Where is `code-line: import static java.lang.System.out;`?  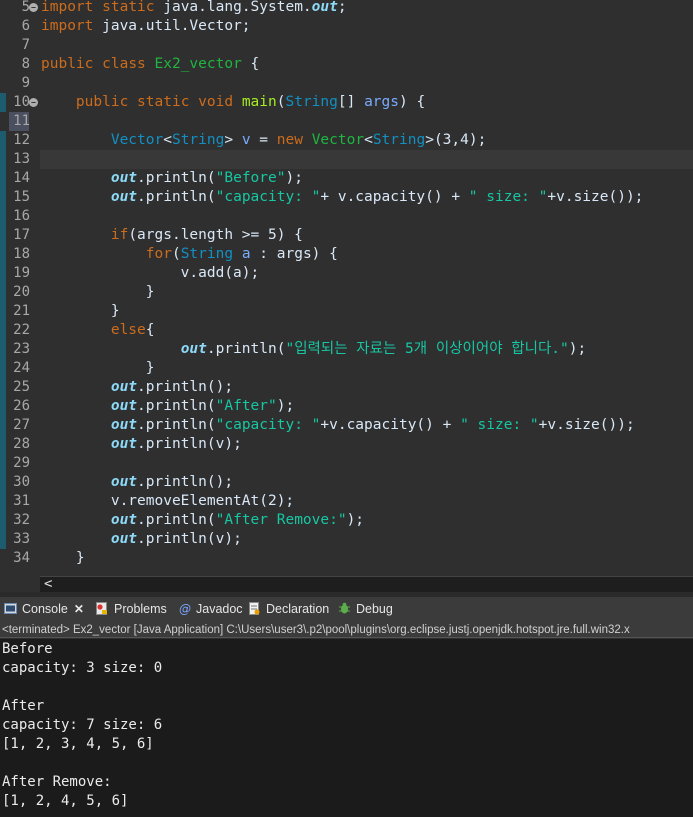 code-line: import static java.lang.System.out; is located at coordinates (194, 8).